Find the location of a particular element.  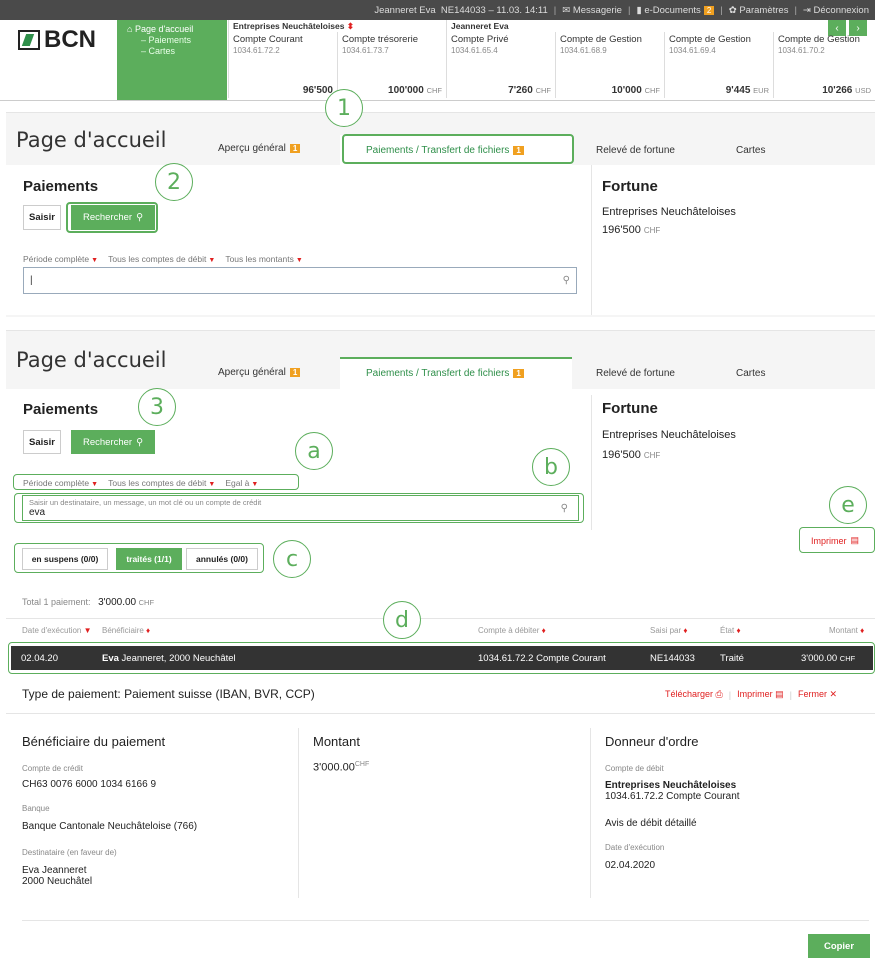

callout-b: b is located at coordinates (551, 467).